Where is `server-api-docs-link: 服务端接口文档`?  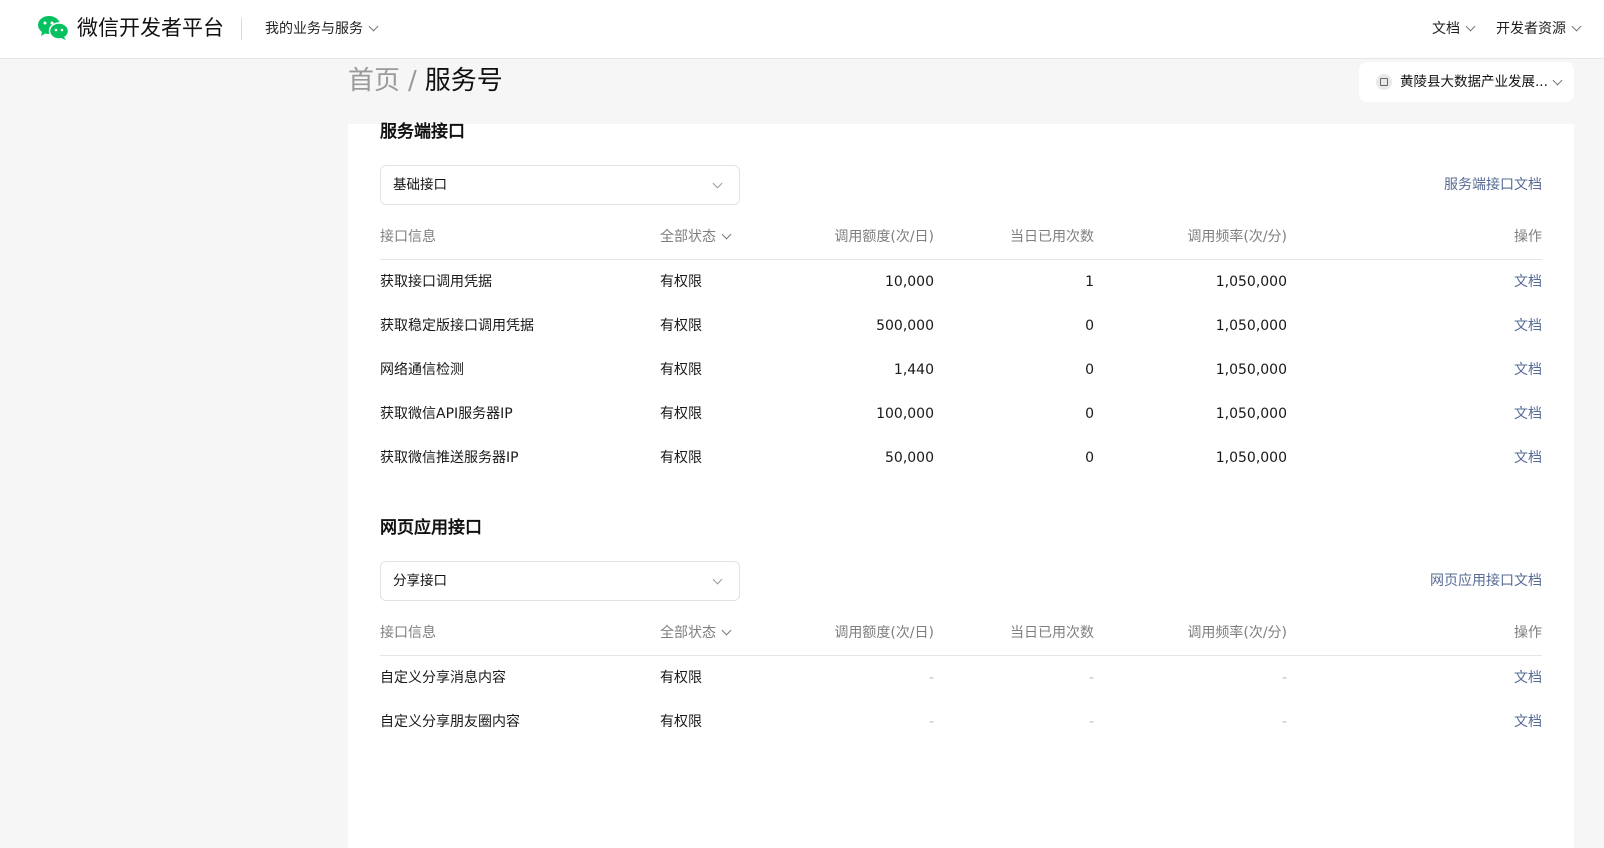 server-api-docs-link: 服务端接口文档 is located at coordinates (1493, 185).